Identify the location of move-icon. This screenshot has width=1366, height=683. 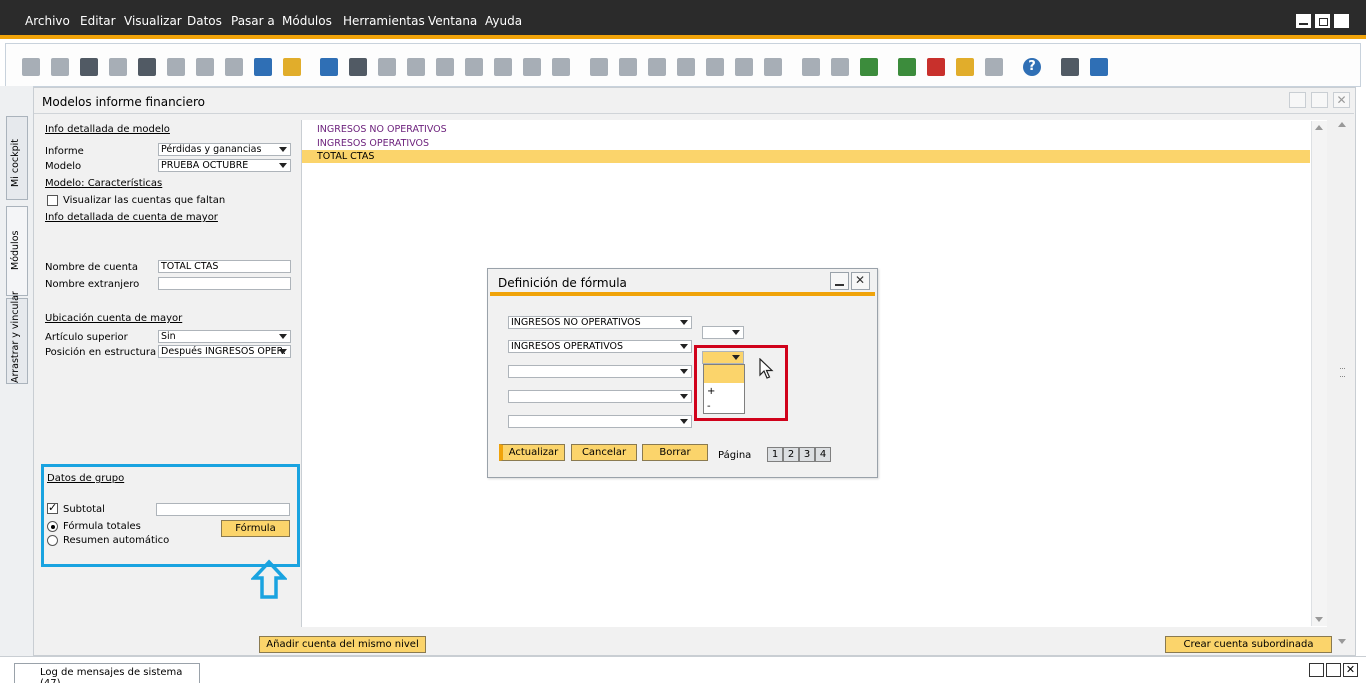
(263, 67).